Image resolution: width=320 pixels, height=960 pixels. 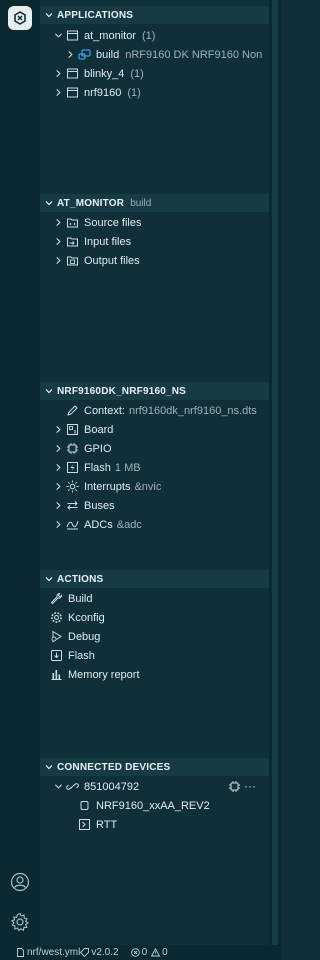 What do you see at coordinates (110, 35) in the screenshot?
I see `tree-item-label: at_monitor` at bounding box center [110, 35].